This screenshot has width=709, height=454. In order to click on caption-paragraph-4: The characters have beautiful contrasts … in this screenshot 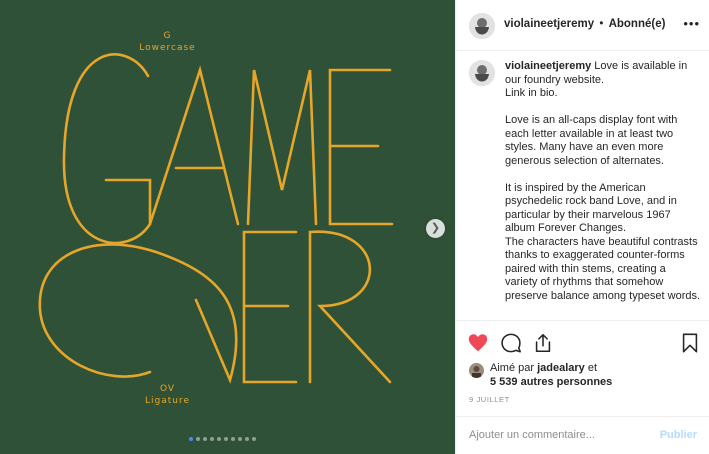, I will do `click(603, 268)`.